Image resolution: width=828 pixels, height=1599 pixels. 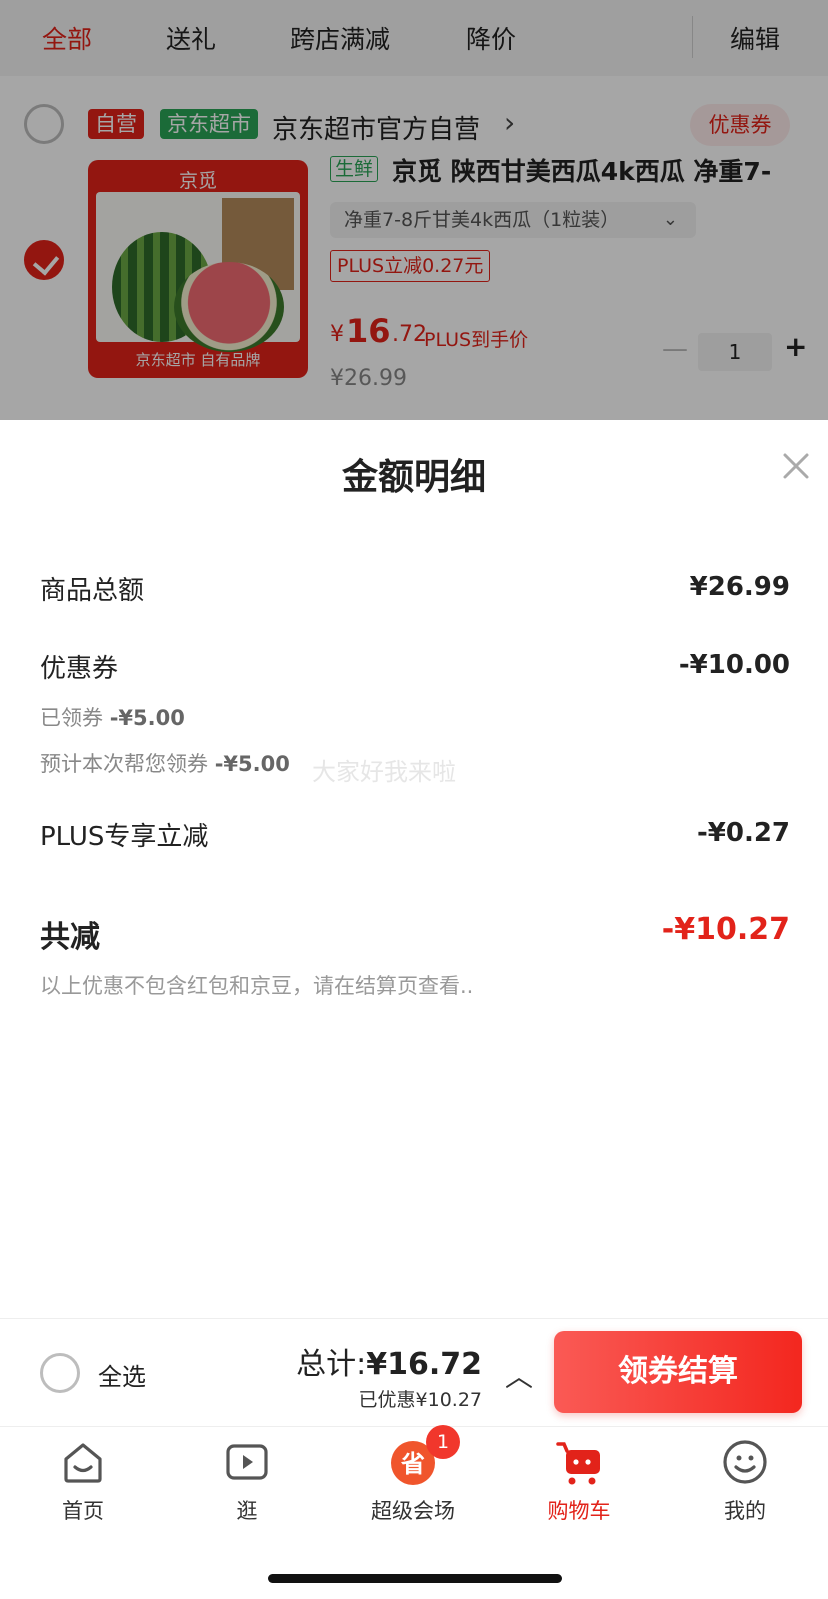 I want to click on coupon-value: -¥10.00, so click(x=734, y=665).